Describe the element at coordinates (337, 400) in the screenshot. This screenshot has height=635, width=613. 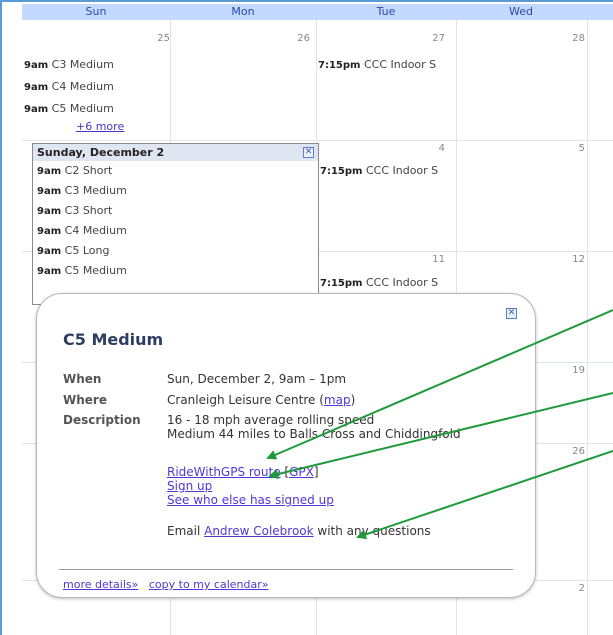
I see `map-link: map` at that location.